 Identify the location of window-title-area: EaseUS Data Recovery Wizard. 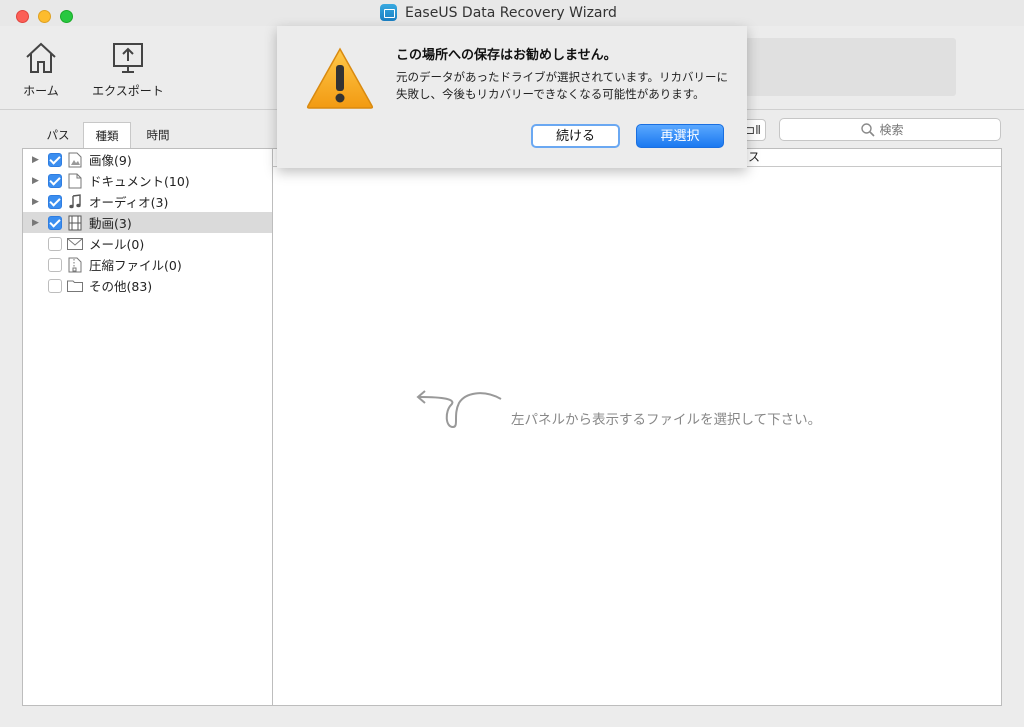
(498, 12).